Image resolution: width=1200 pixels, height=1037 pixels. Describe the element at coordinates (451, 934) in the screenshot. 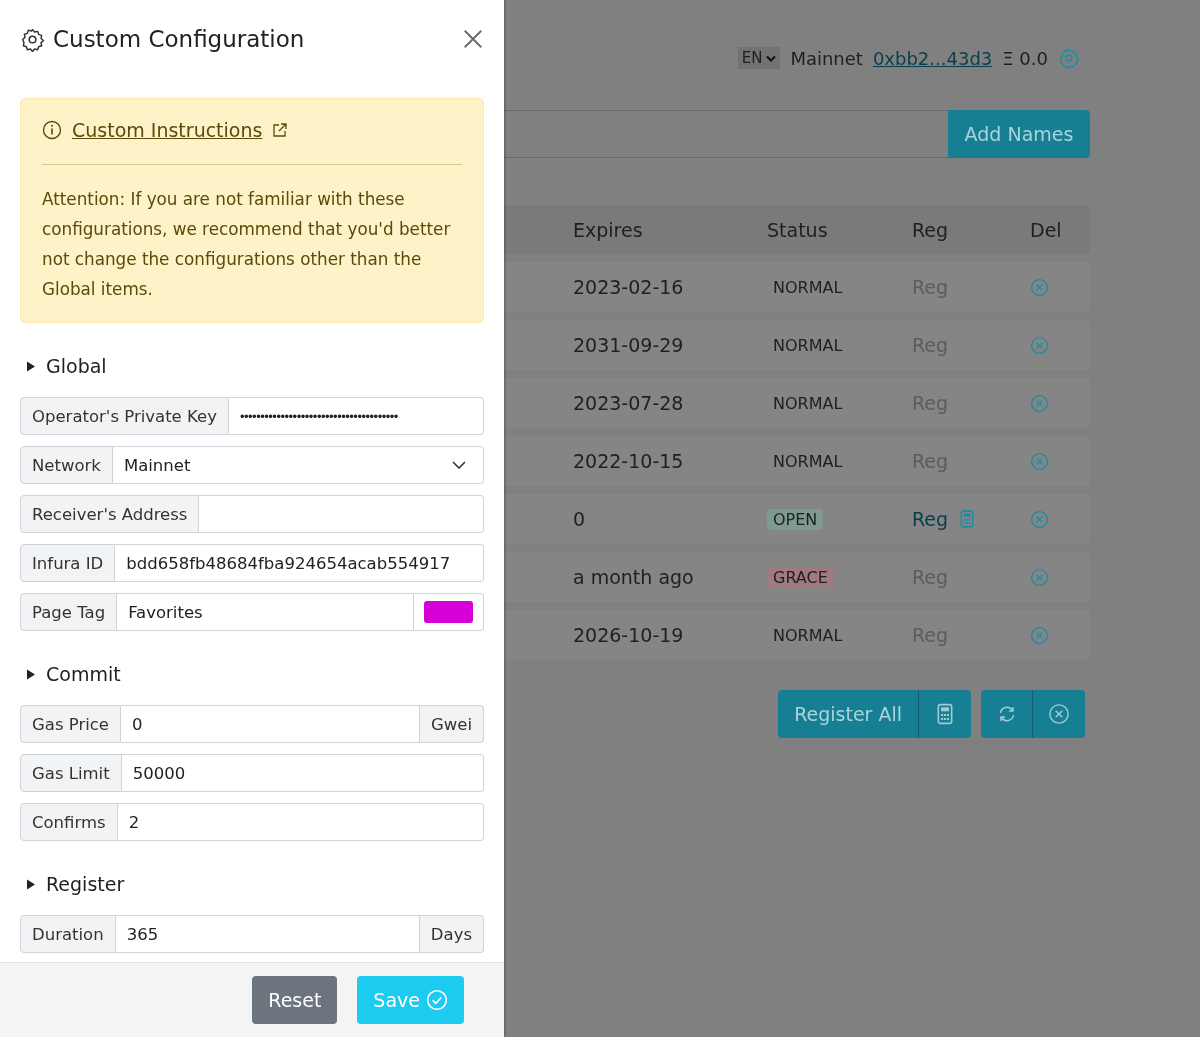

I see `unit-label: Days` at that location.